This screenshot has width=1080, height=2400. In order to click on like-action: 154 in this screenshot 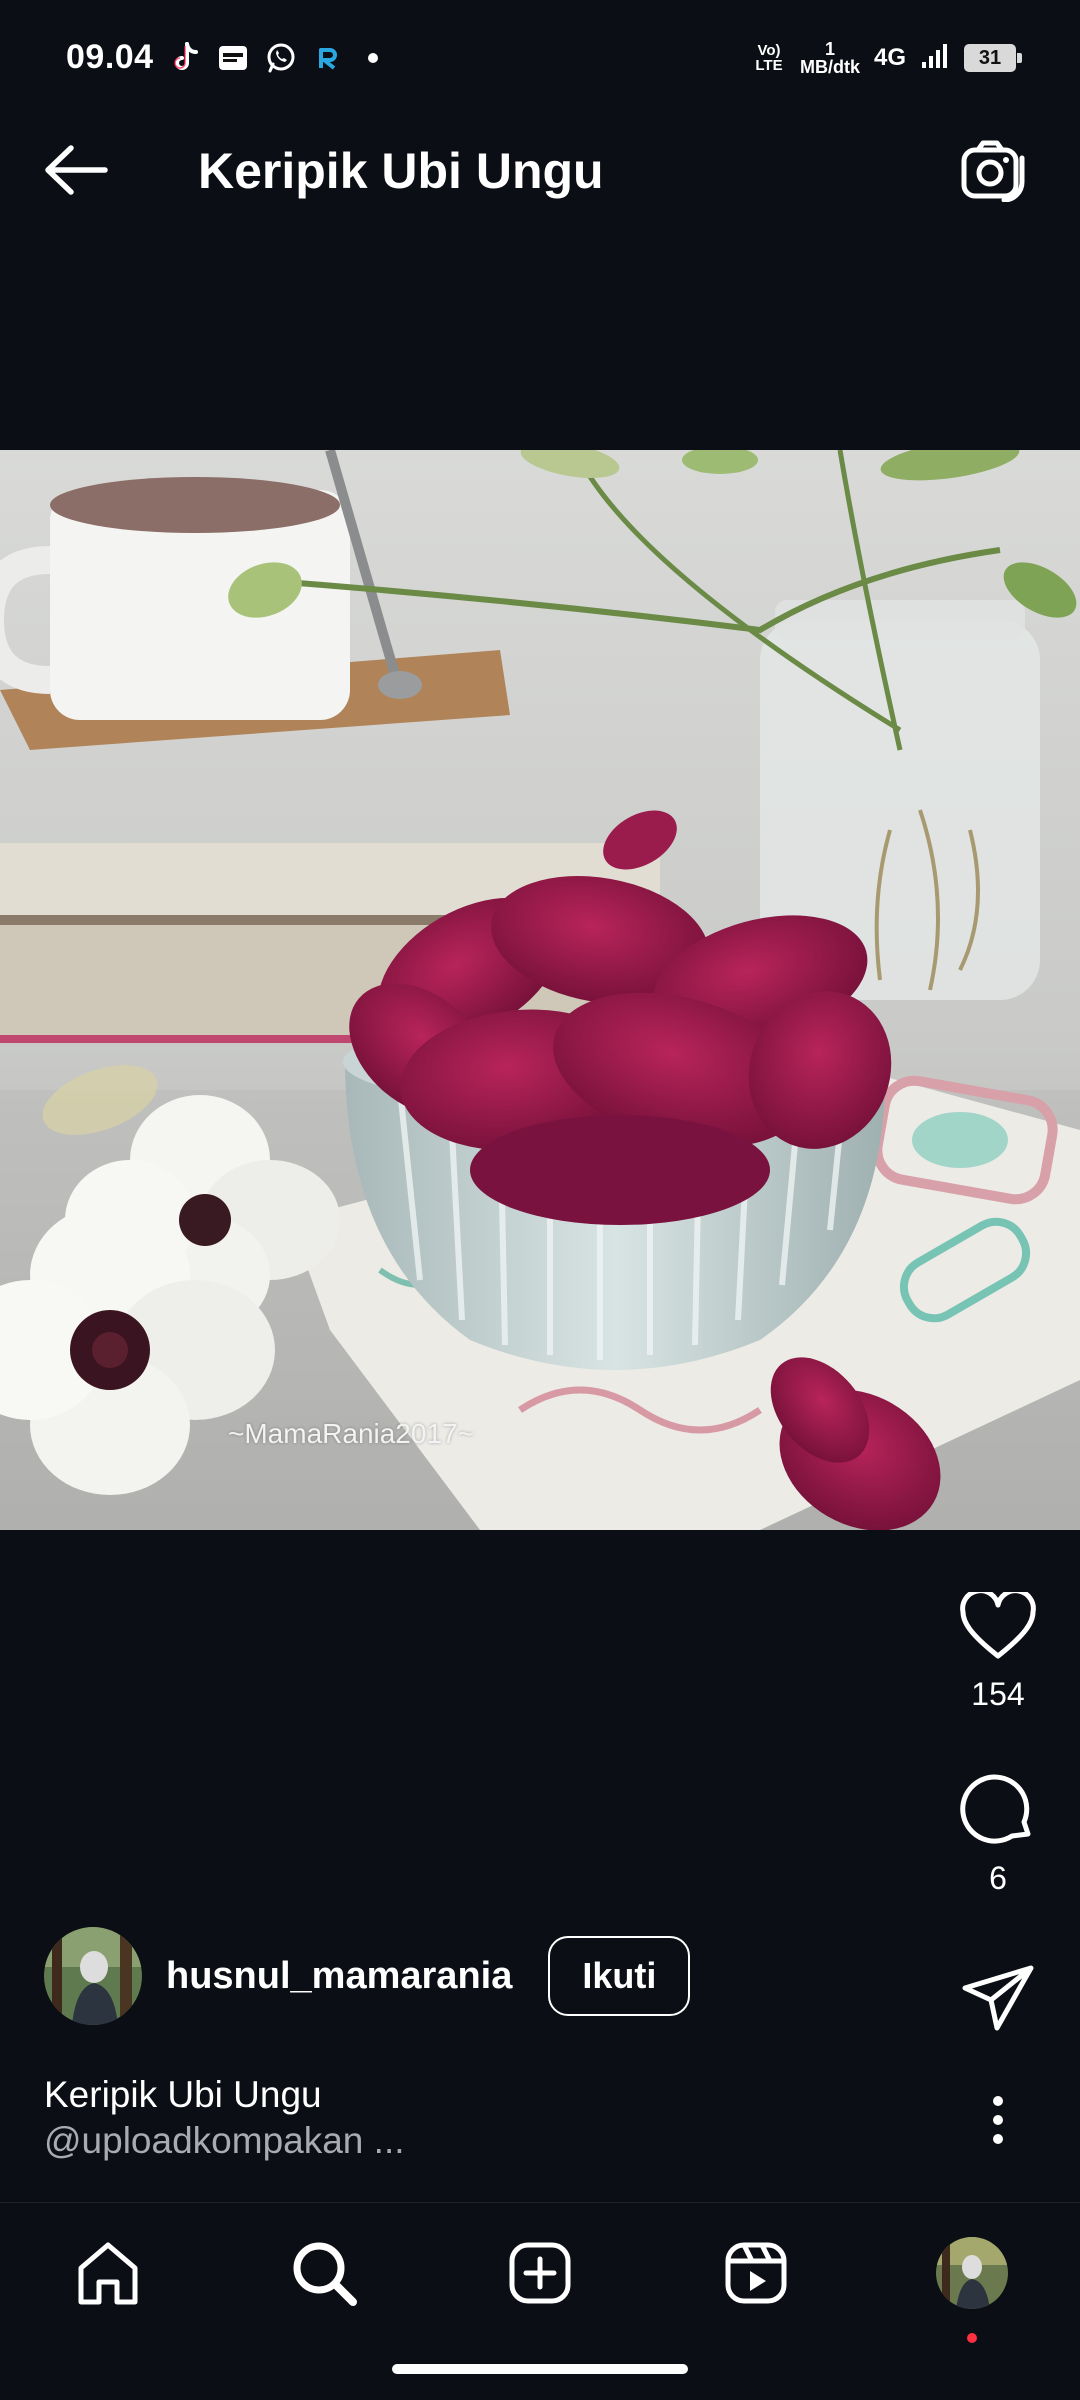, I will do `click(998, 1649)`.